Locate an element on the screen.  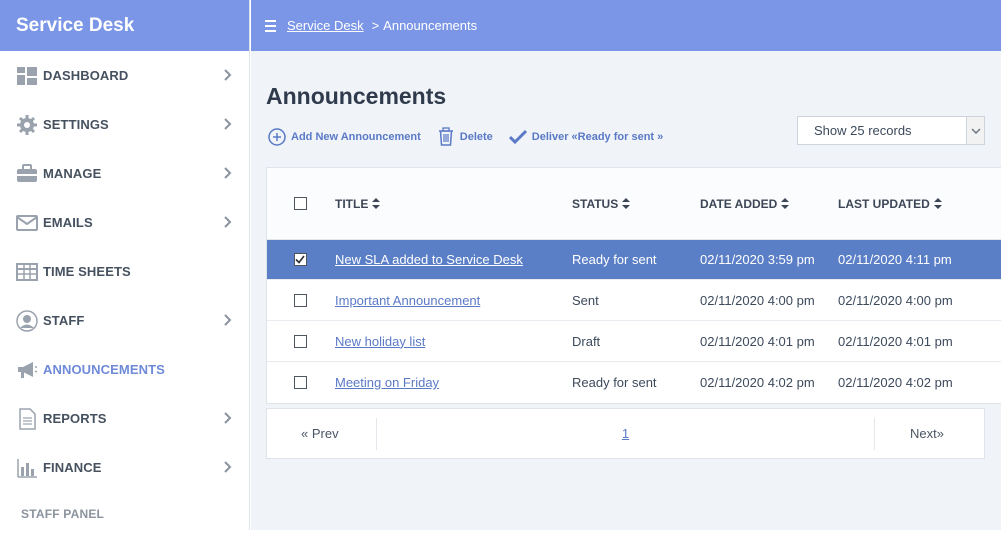
select-all-checkbox is located at coordinates (300, 203).